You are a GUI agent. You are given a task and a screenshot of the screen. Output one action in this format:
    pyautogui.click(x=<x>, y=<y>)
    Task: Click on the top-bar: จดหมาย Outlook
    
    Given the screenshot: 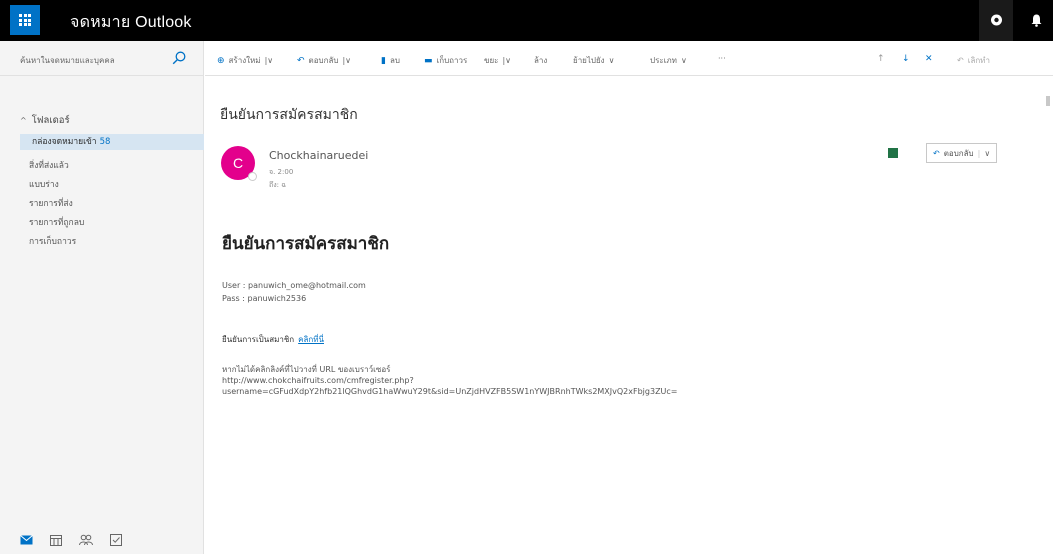 What is the action you would take?
    pyautogui.click(x=526, y=20)
    